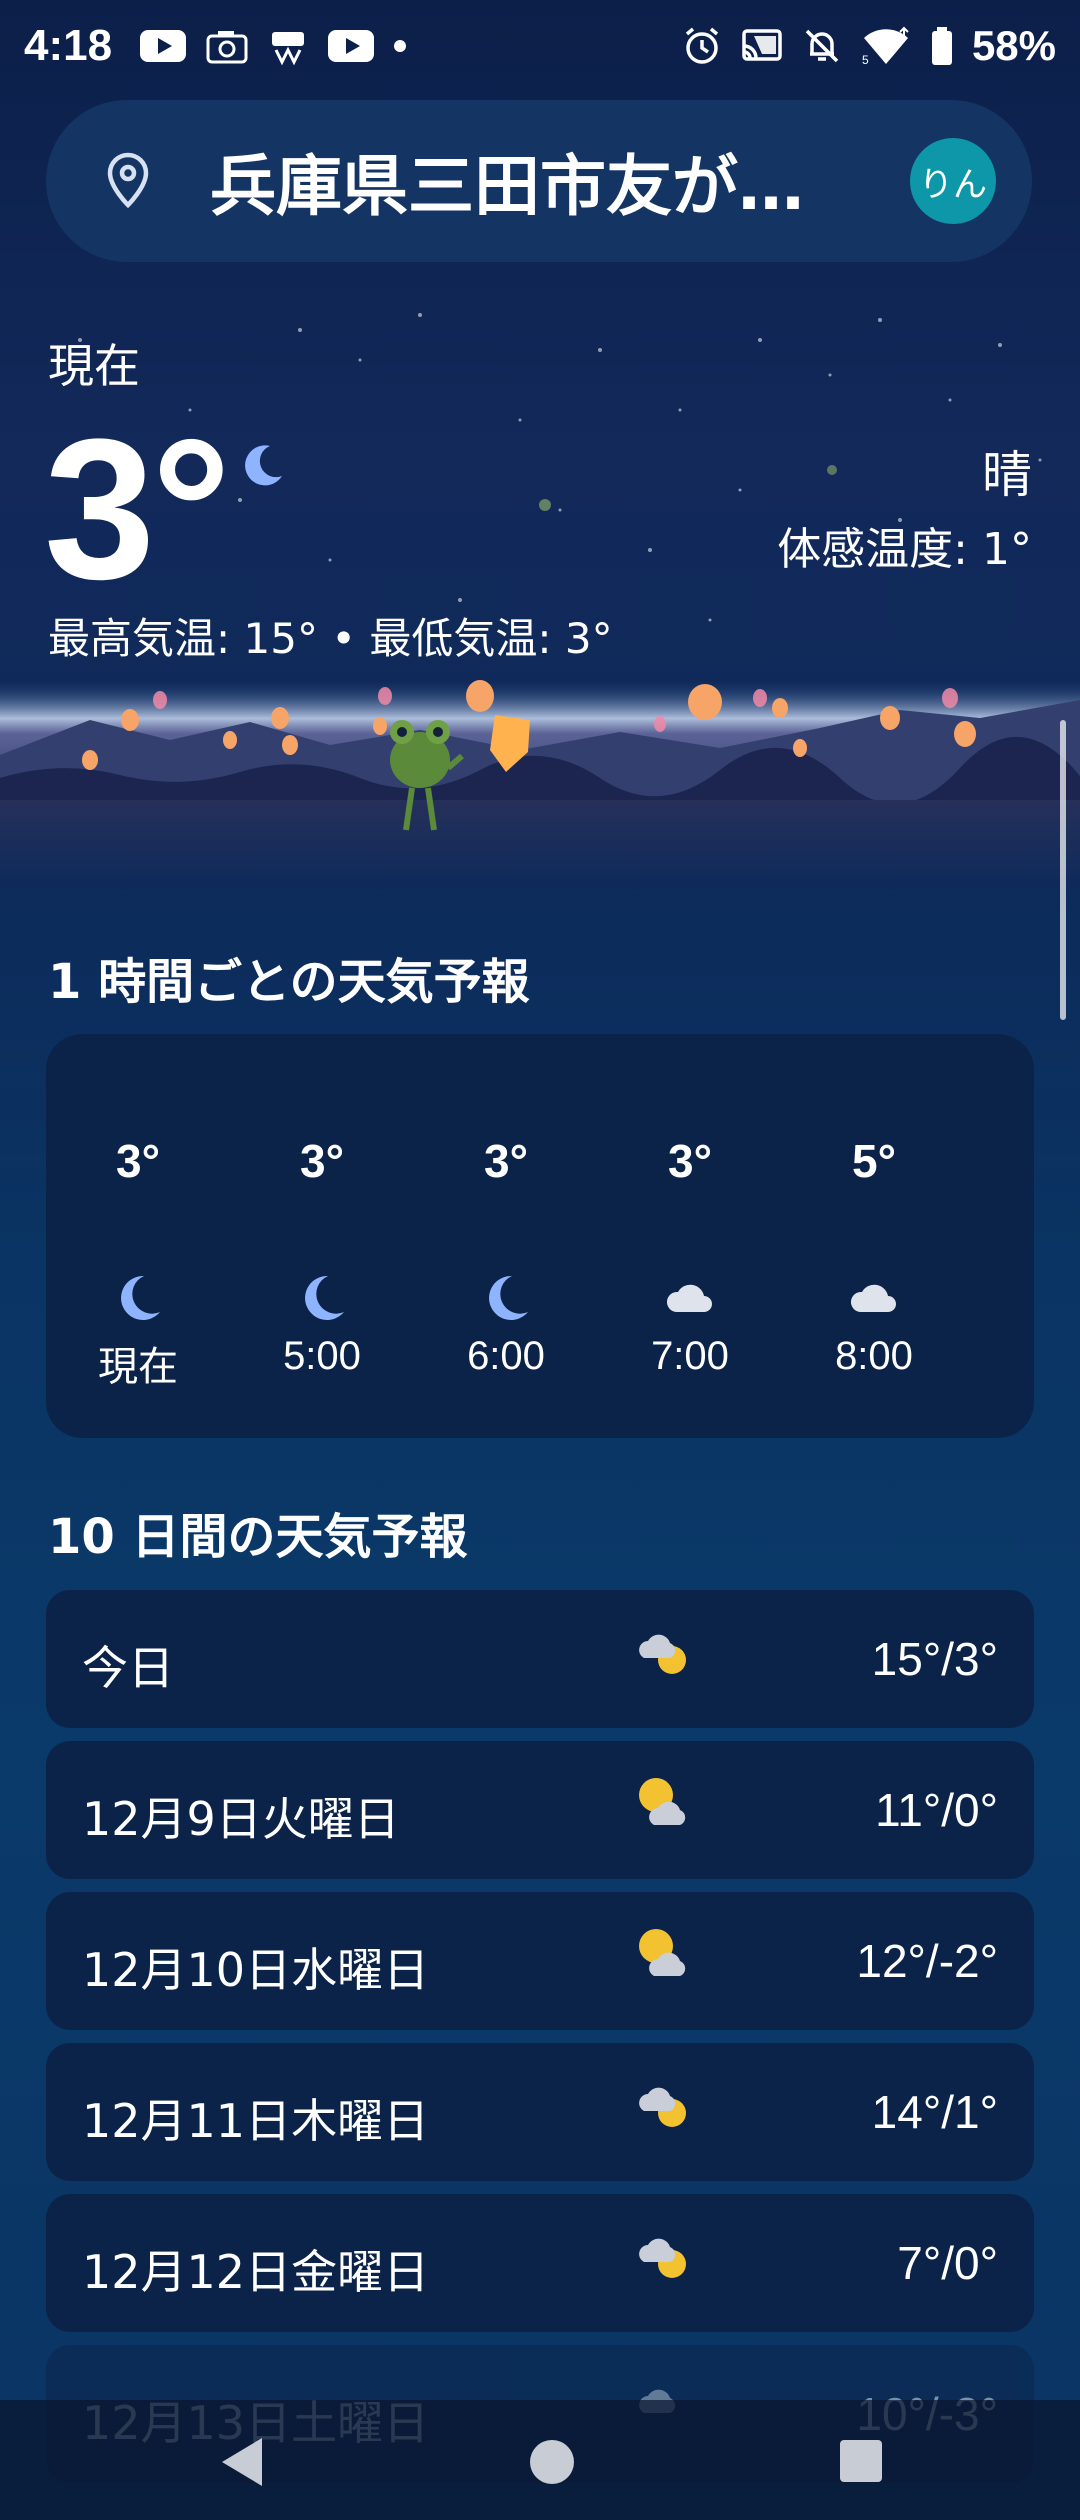 This screenshot has height=2520, width=1080. Describe the element at coordinates (506, 1236) in the screenshot. I see `hourly-item: 3° 6:00` at that location.